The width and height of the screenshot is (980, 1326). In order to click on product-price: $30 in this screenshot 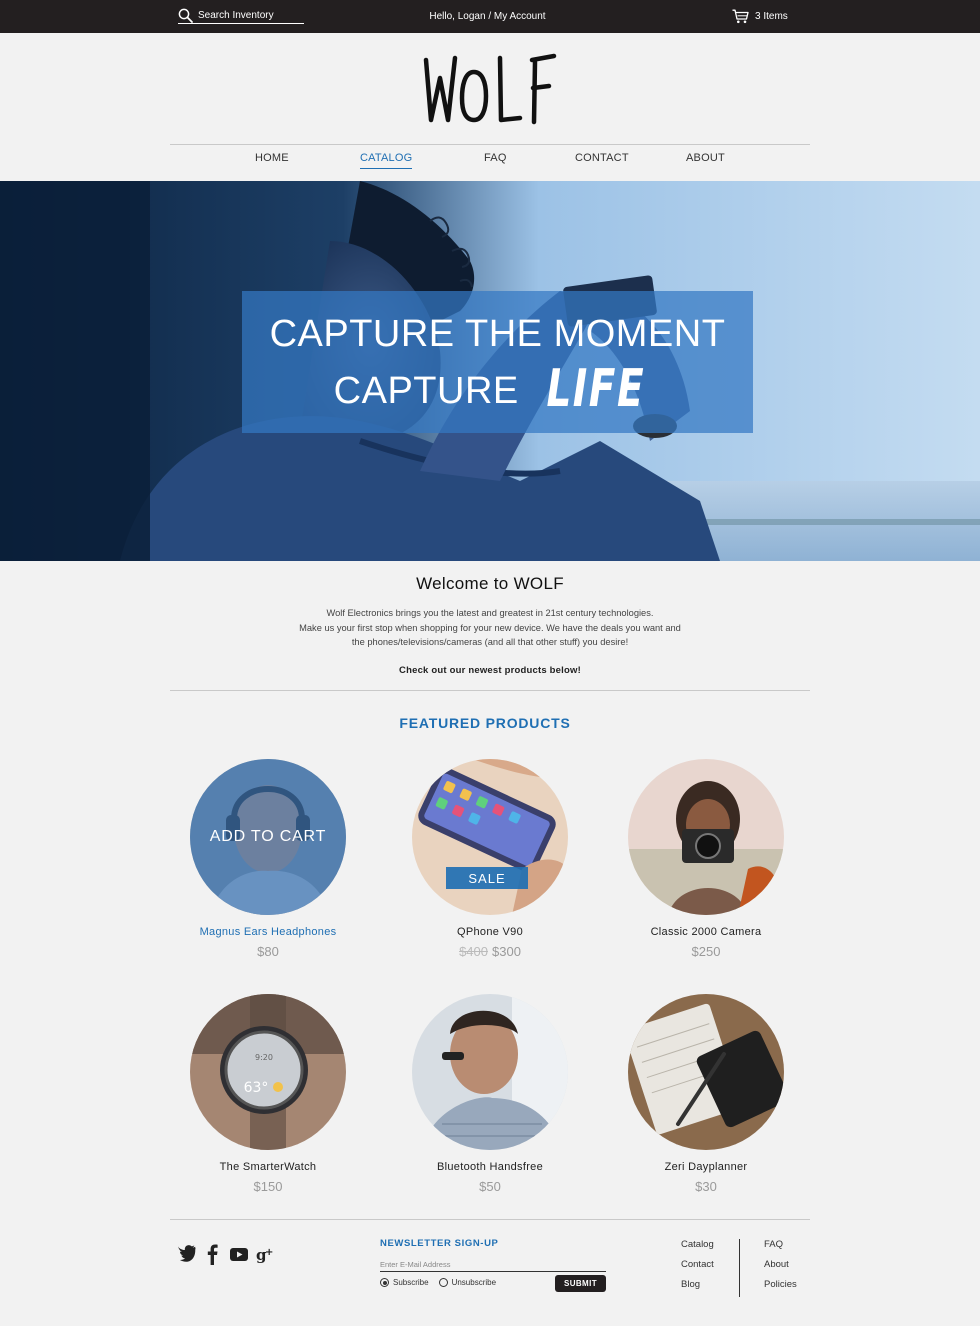, I will do `click(706, 1186)`.